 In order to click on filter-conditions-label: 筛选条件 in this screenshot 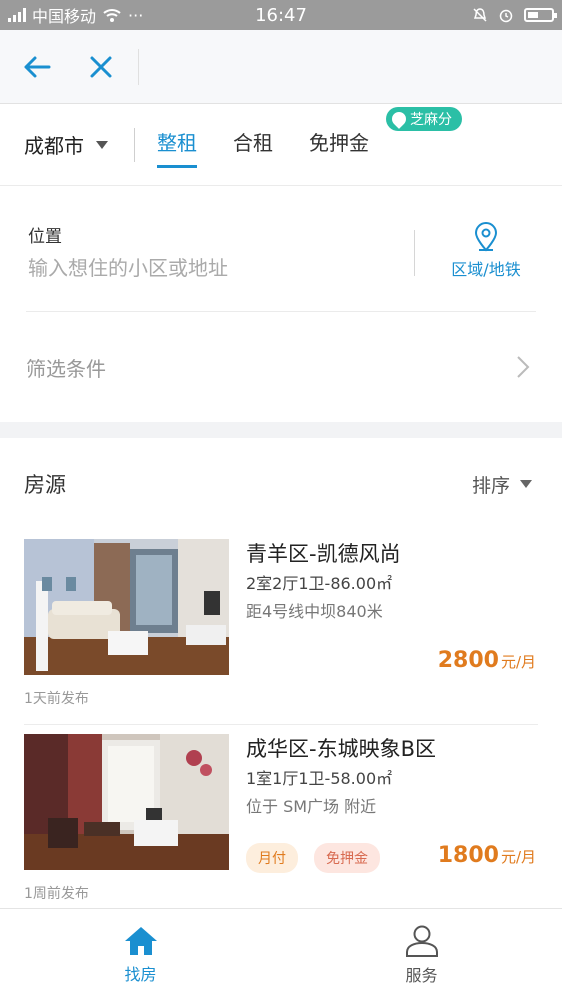, I will do `click(66, 368)`.